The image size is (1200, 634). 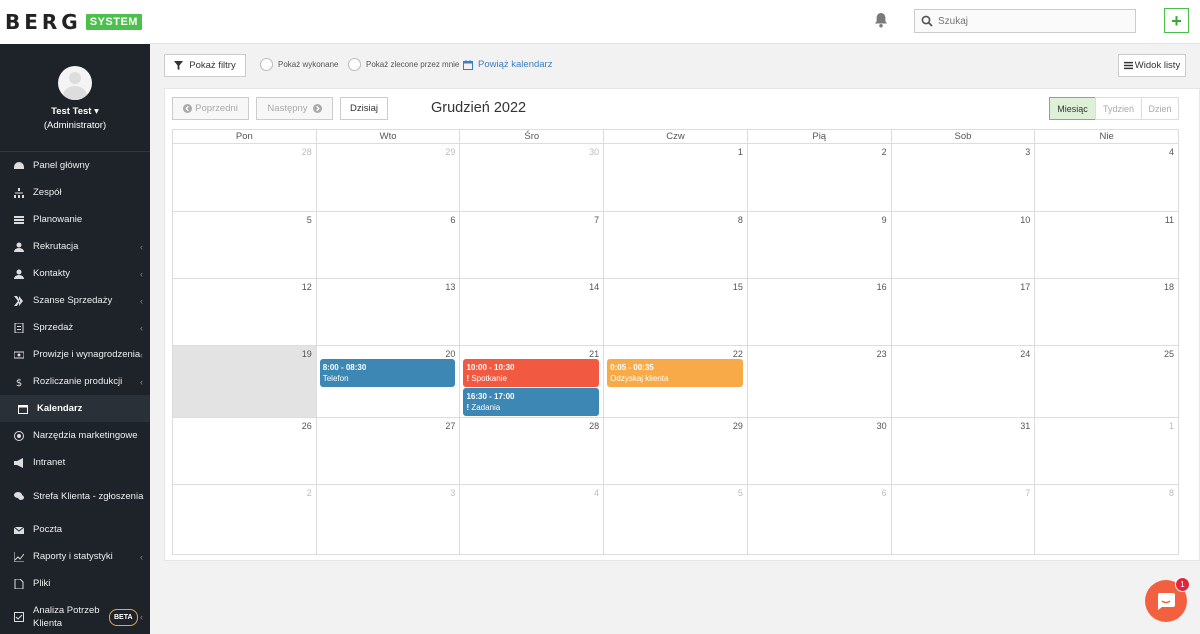 What do you see at coordinates (1169, 220) in the screenshot?
I see `day-number: 11` at bounding box center [1169, 220].